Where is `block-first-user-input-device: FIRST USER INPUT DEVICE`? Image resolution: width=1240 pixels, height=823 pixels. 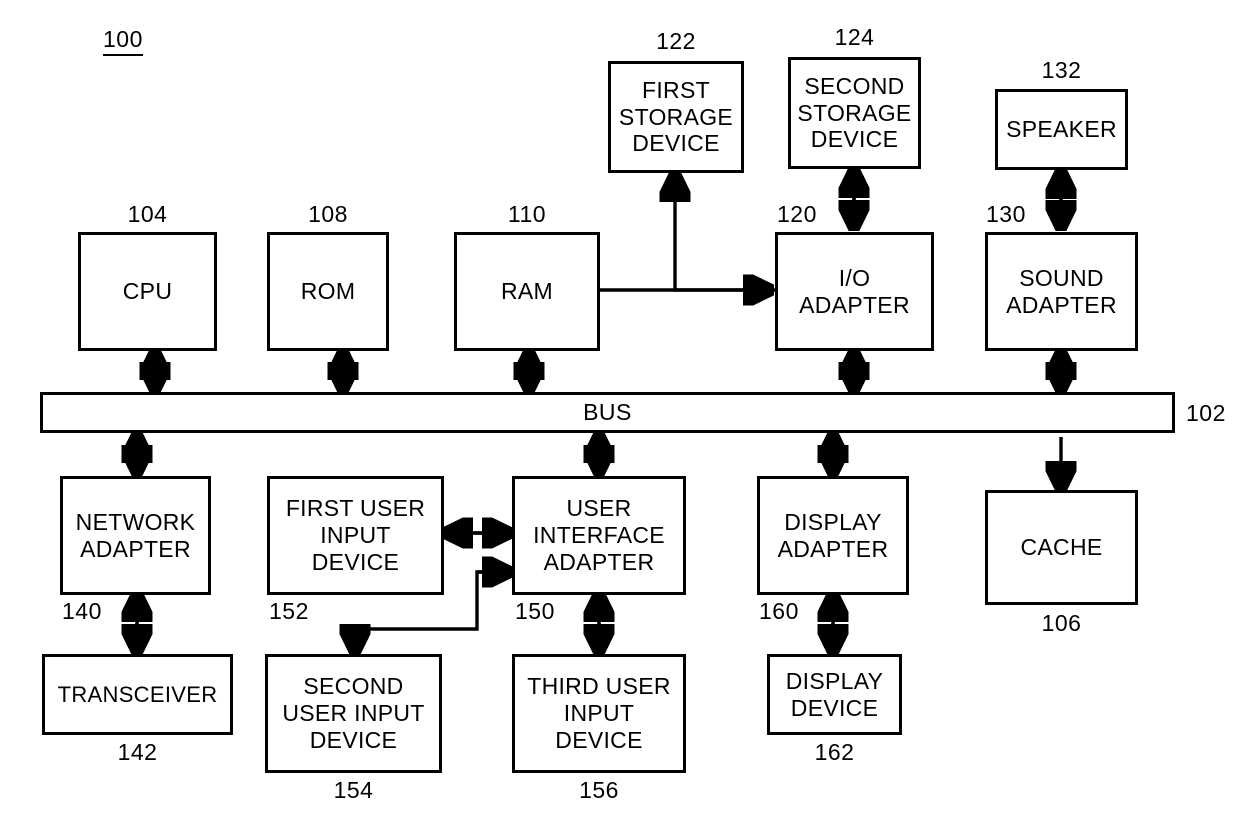 block-first-user-input-device: FIRST USER INPUT DEVICE is located at coordinates (355, 535).